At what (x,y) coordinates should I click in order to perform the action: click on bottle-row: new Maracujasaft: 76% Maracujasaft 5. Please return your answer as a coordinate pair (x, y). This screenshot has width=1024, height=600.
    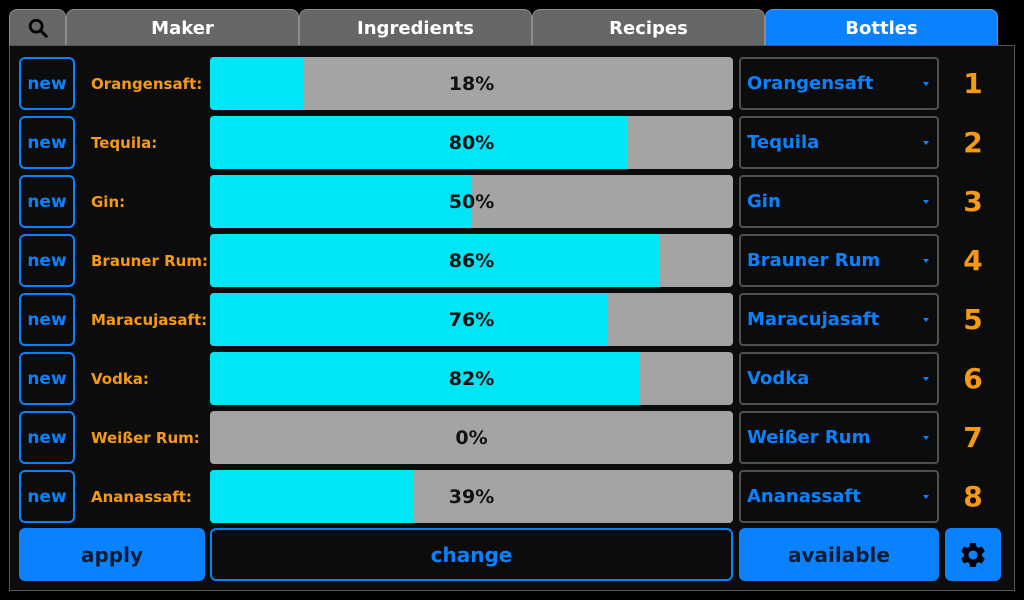
    Looking at the image, I should click on (512, 319).